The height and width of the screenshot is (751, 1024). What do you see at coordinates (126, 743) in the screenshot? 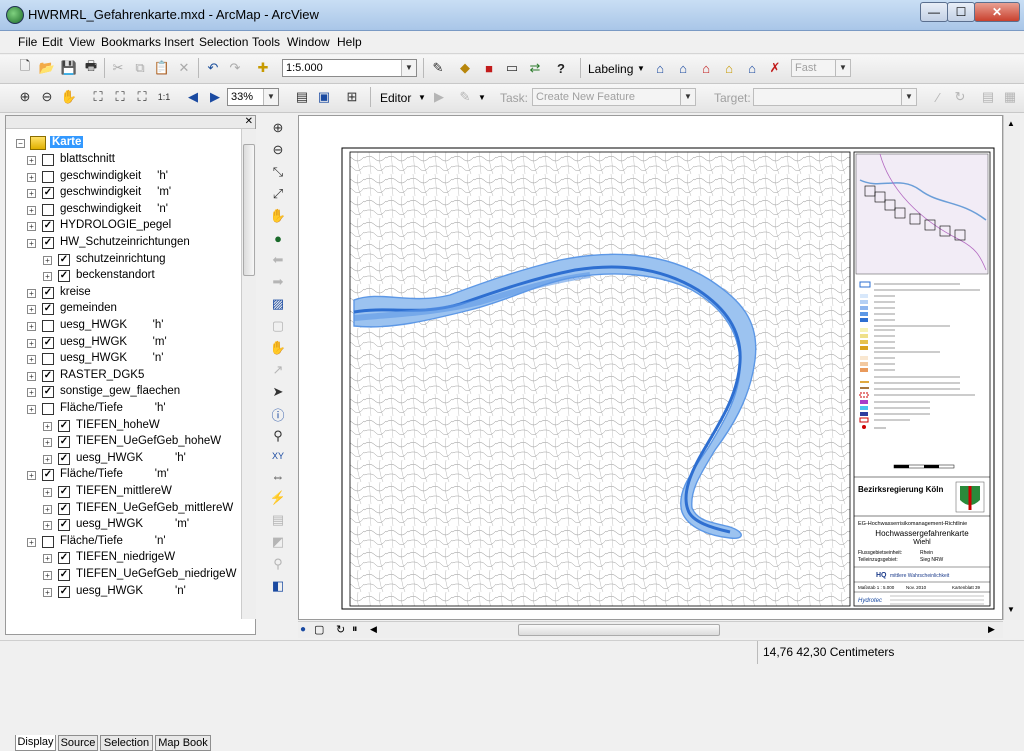
I see `tab-selection: Selection` at bounding box center [126, 743].